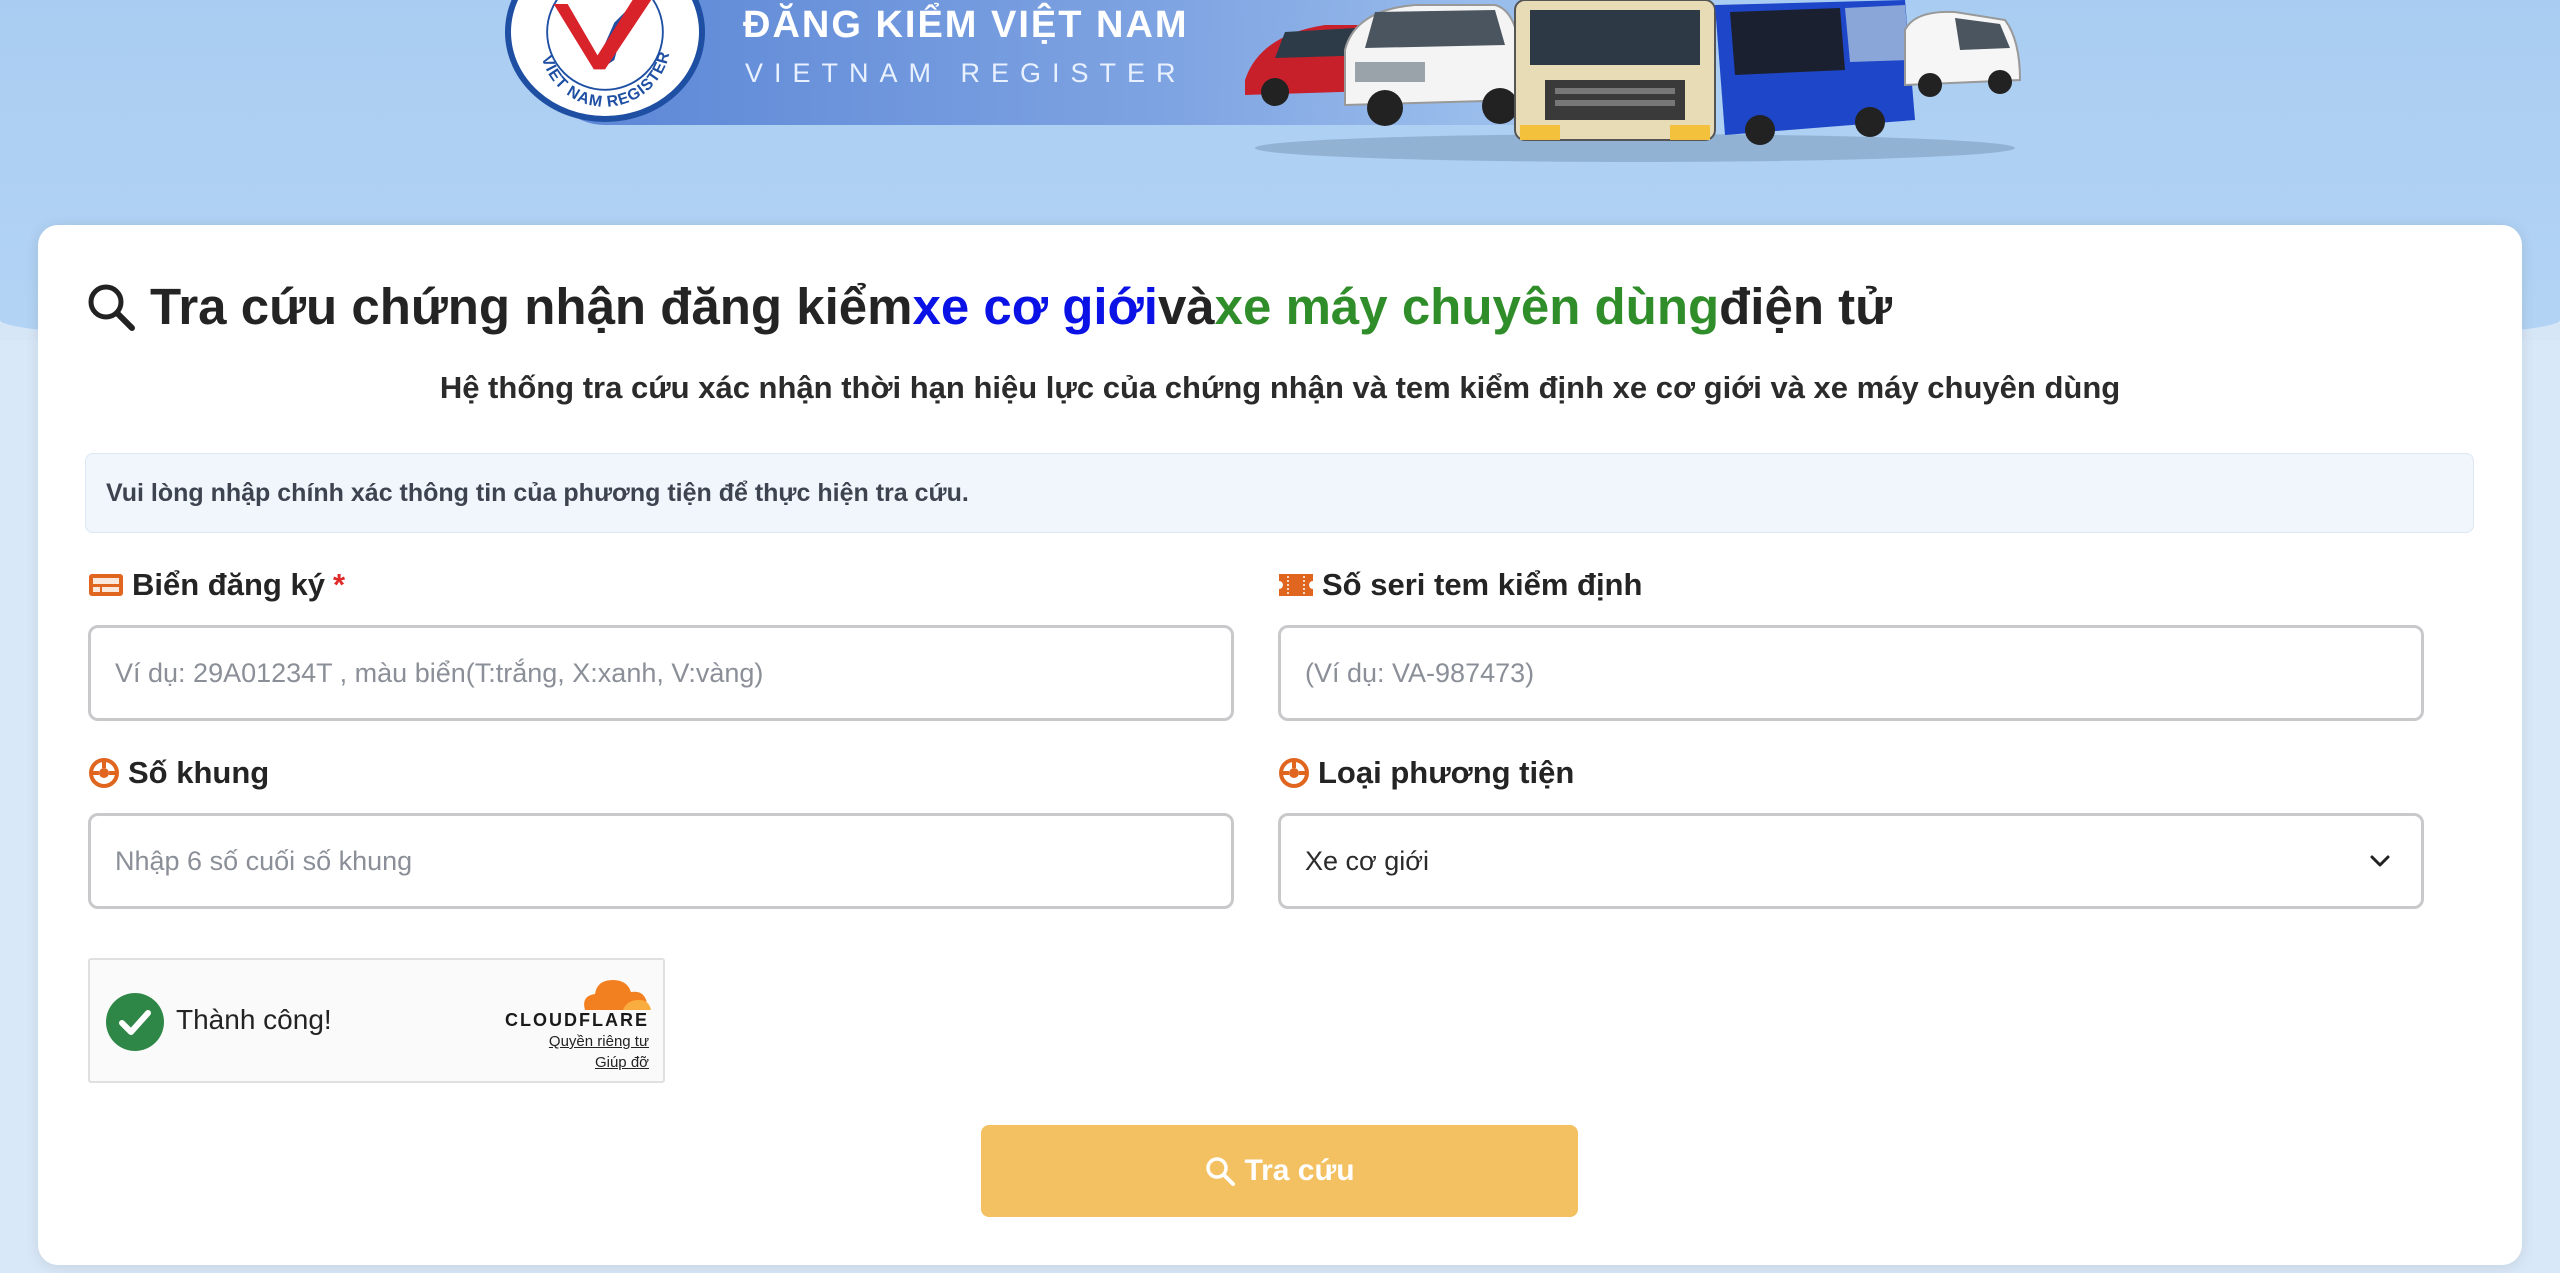 The width and height of the screenshot is (2560, 1273). I want to click on cloudflare-logo-icon, so click(617, 995).